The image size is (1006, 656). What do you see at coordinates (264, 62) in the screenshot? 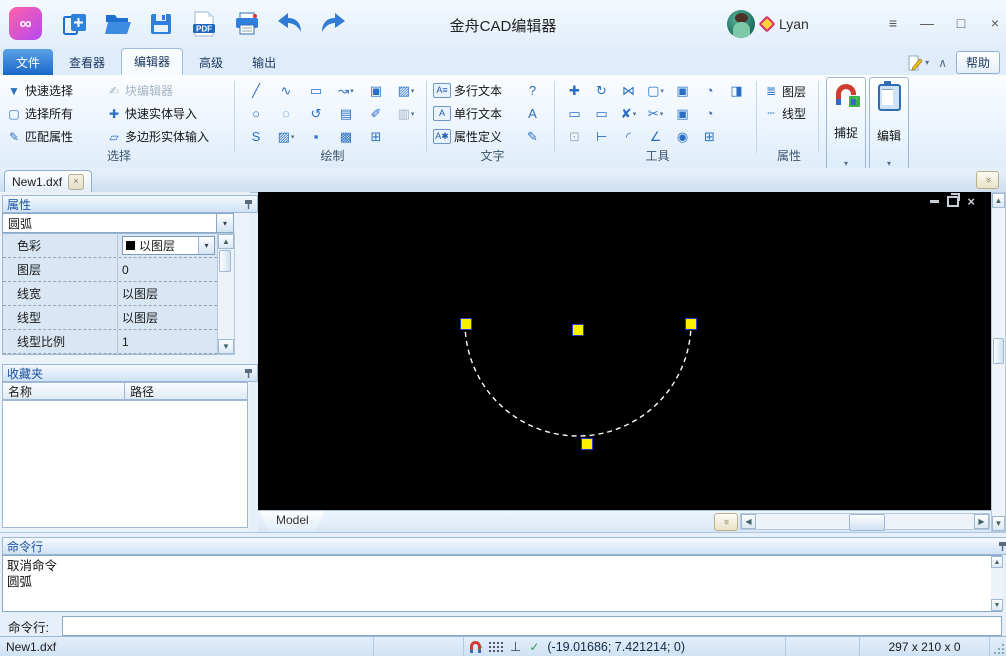
I see `menu-tab-output: 输出` at bounding box center [264, 62].